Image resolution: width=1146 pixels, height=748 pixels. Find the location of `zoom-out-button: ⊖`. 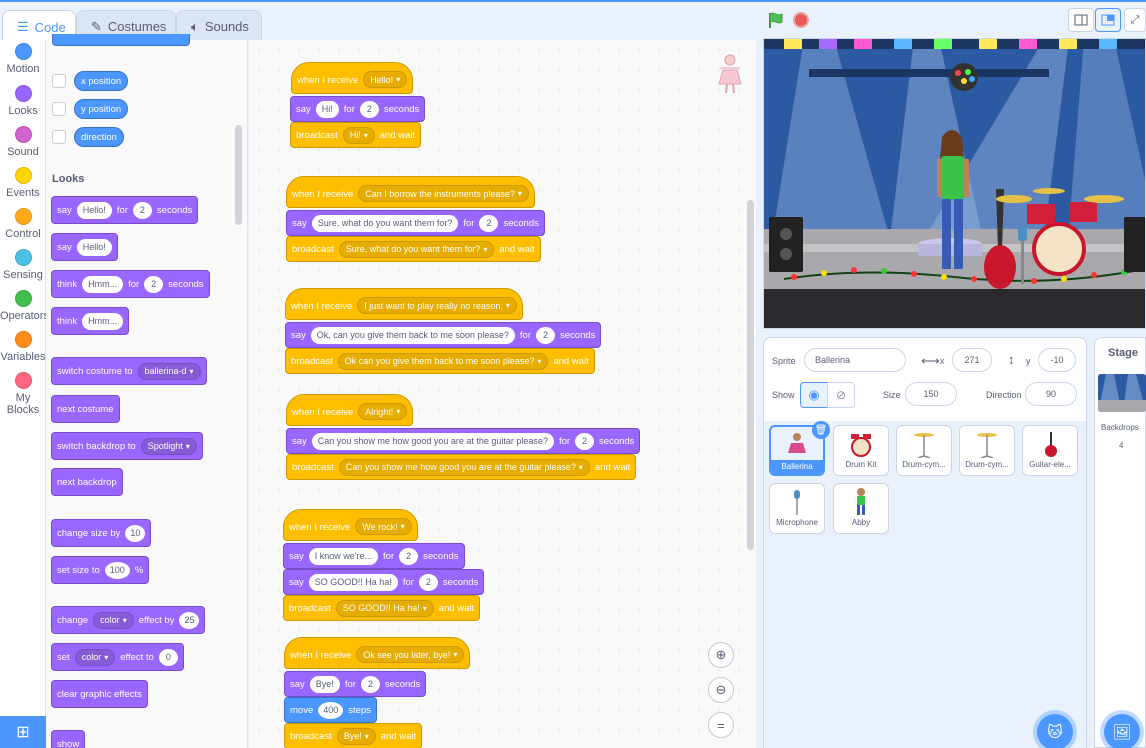

zoom-out-button: ⊖ is located at coordinates (721, 690).